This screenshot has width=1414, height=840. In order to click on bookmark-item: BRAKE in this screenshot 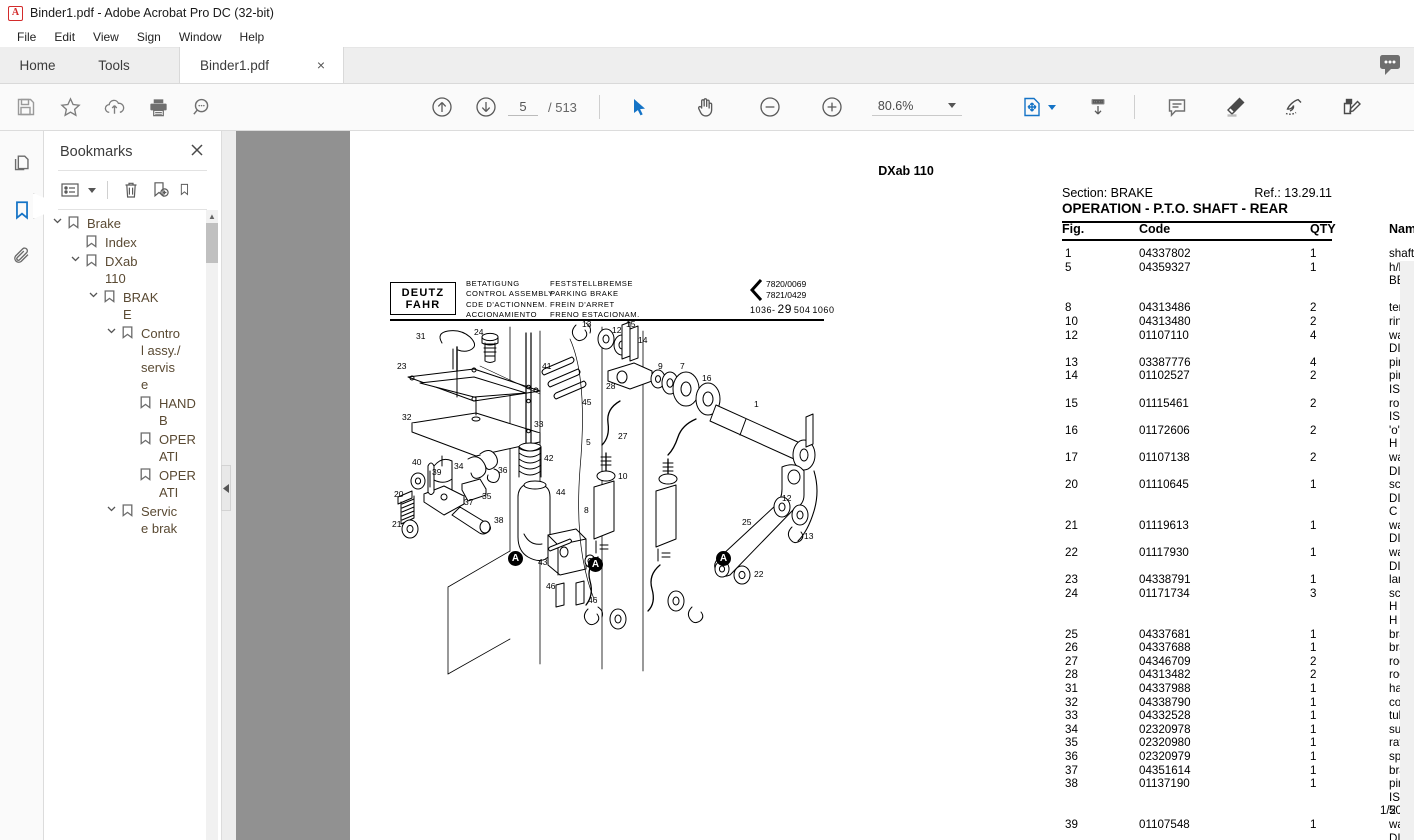, I will do `click(132, 306)`.